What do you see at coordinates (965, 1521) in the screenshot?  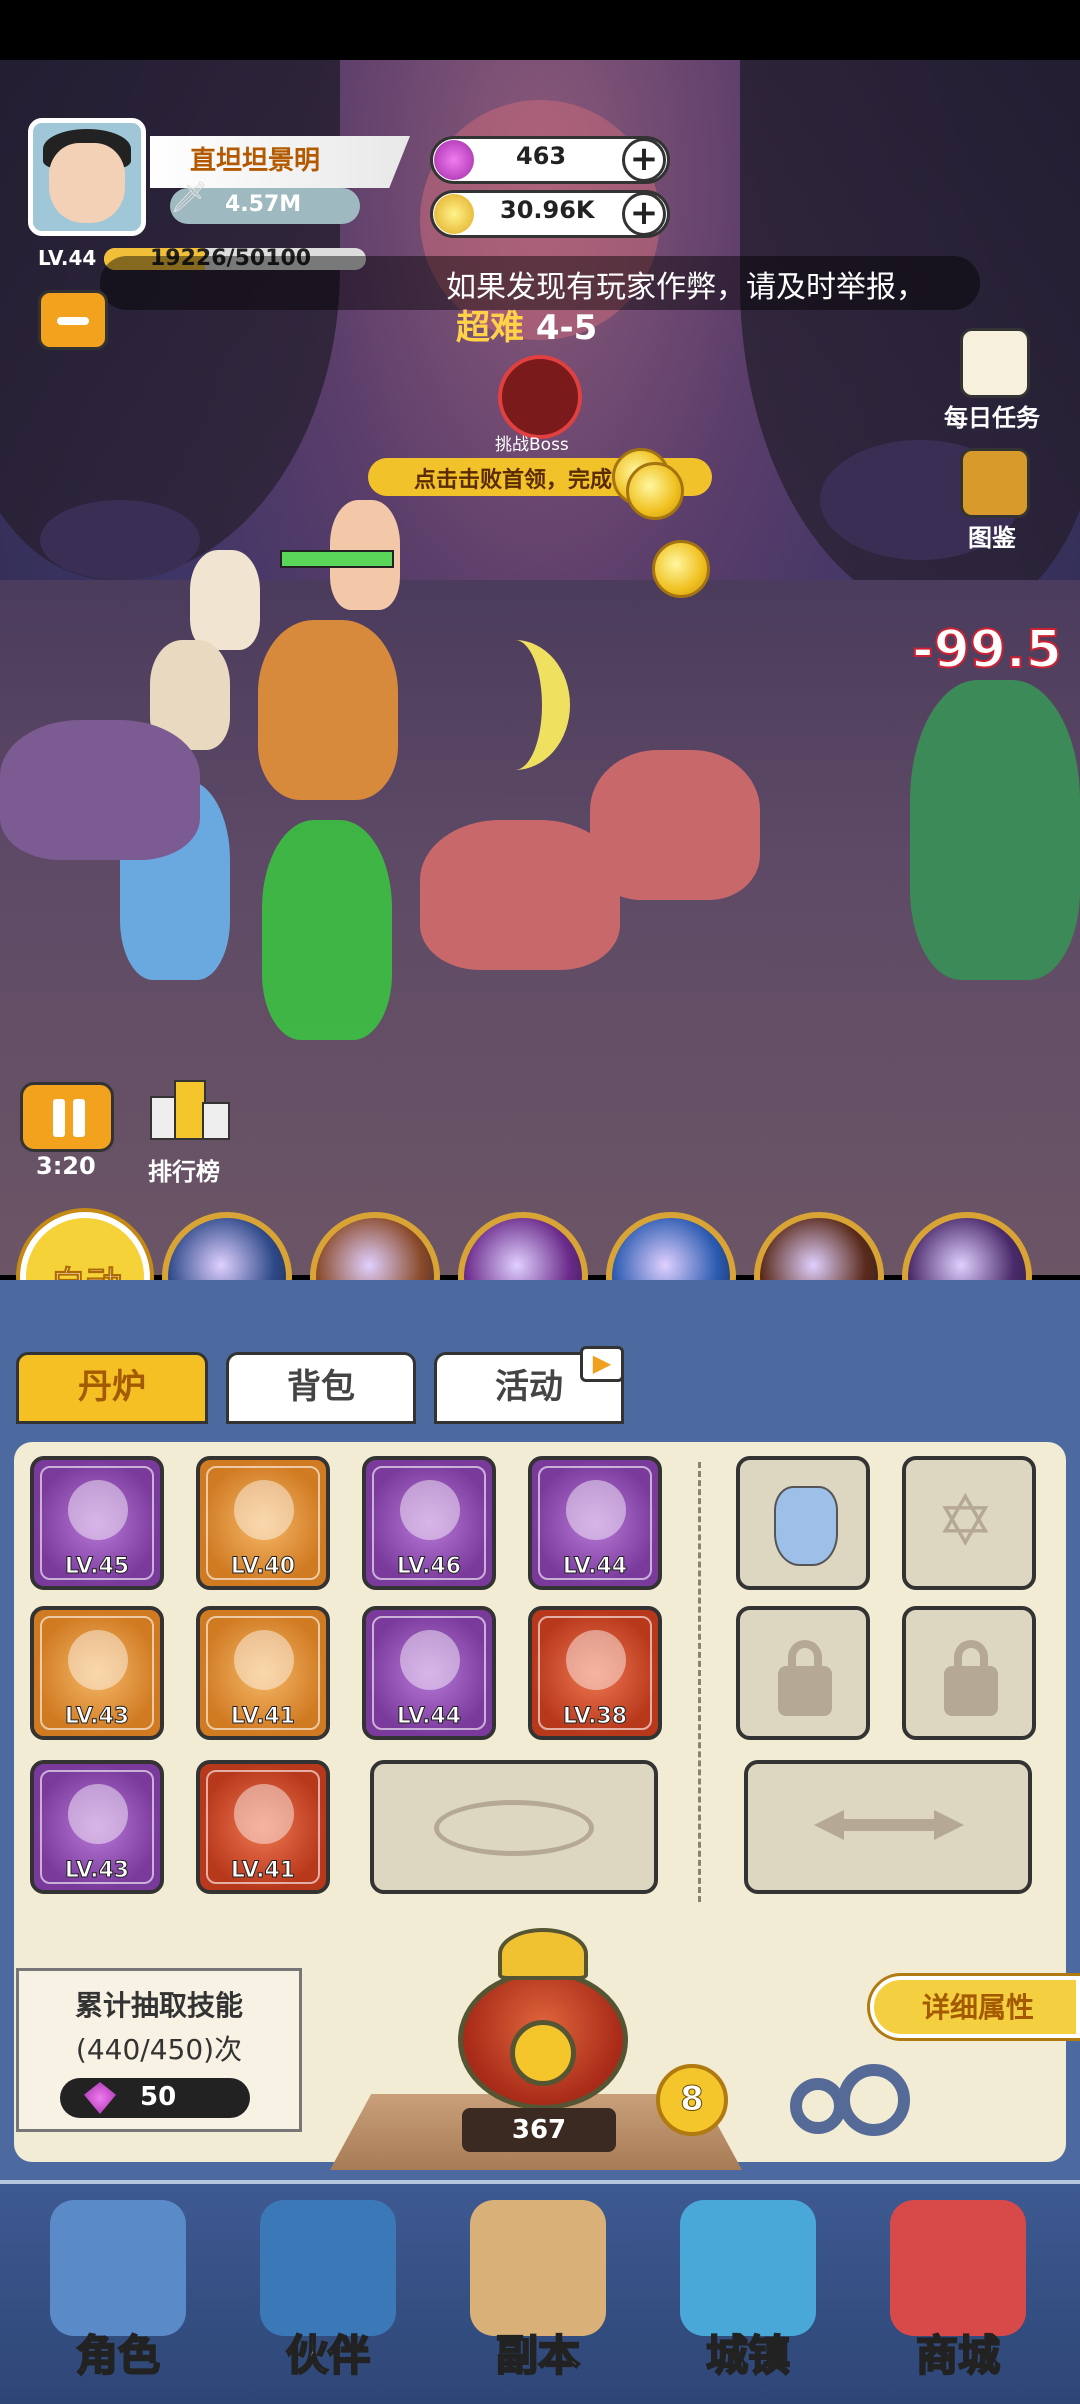 I see `hexagram-icon: ✡` at bounding box center [965, 1521].